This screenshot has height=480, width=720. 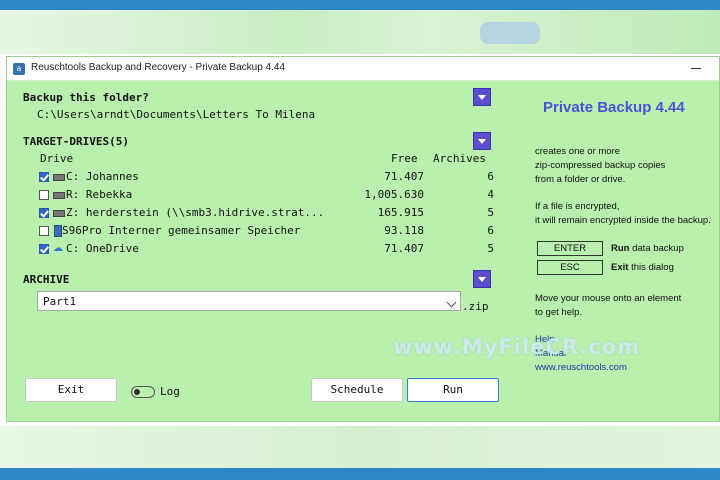 I want to click on run-button: Run, so click(x=453, y=390).